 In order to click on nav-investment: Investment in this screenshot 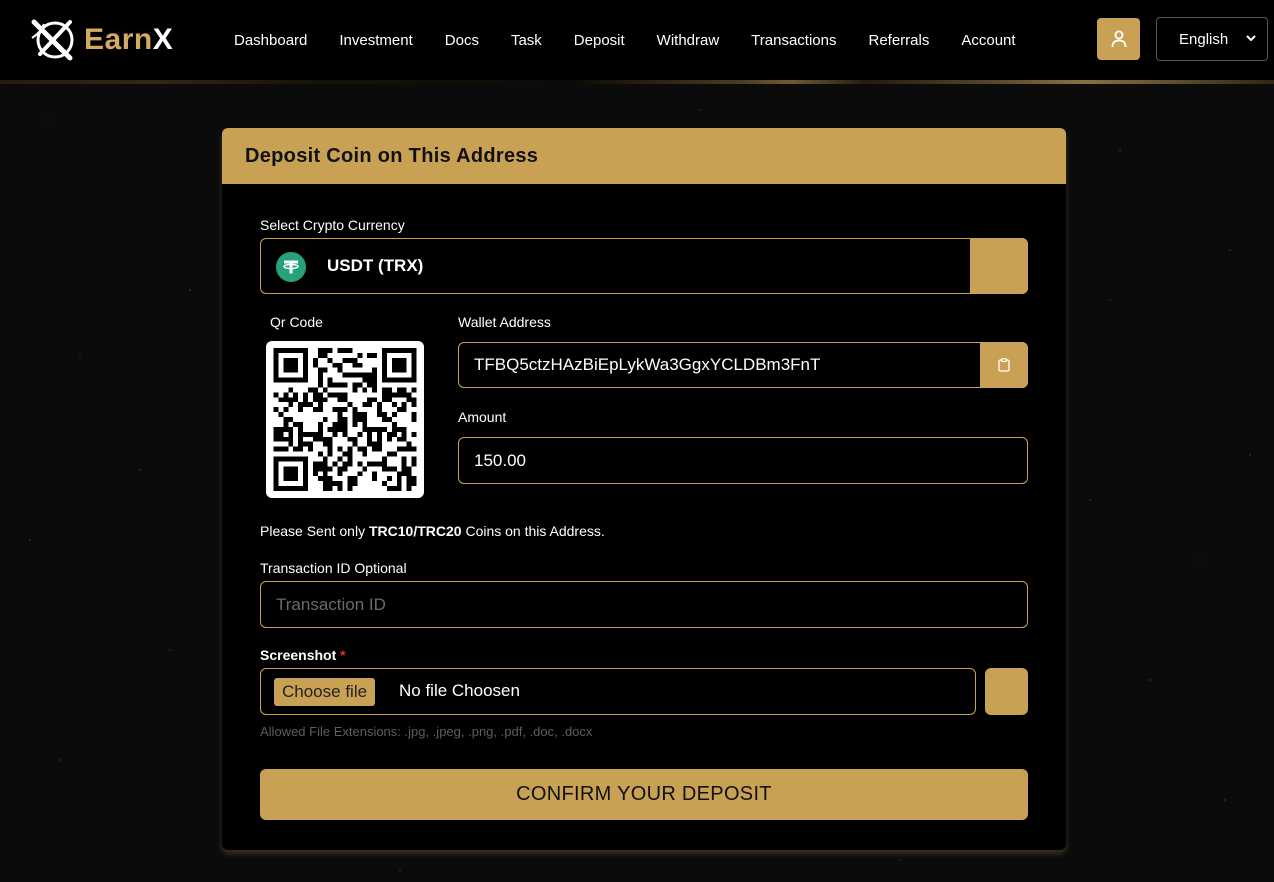, I will do `click(375, 40)`.